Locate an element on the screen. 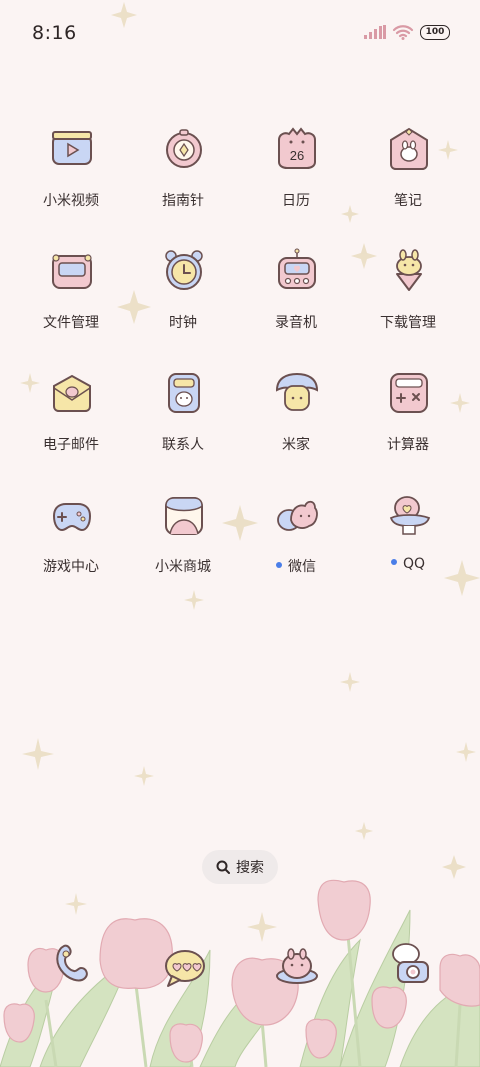 The width and height of the screenshot is (480, 1067). app-label: 小米视频 is located at coordinates (71, 201).